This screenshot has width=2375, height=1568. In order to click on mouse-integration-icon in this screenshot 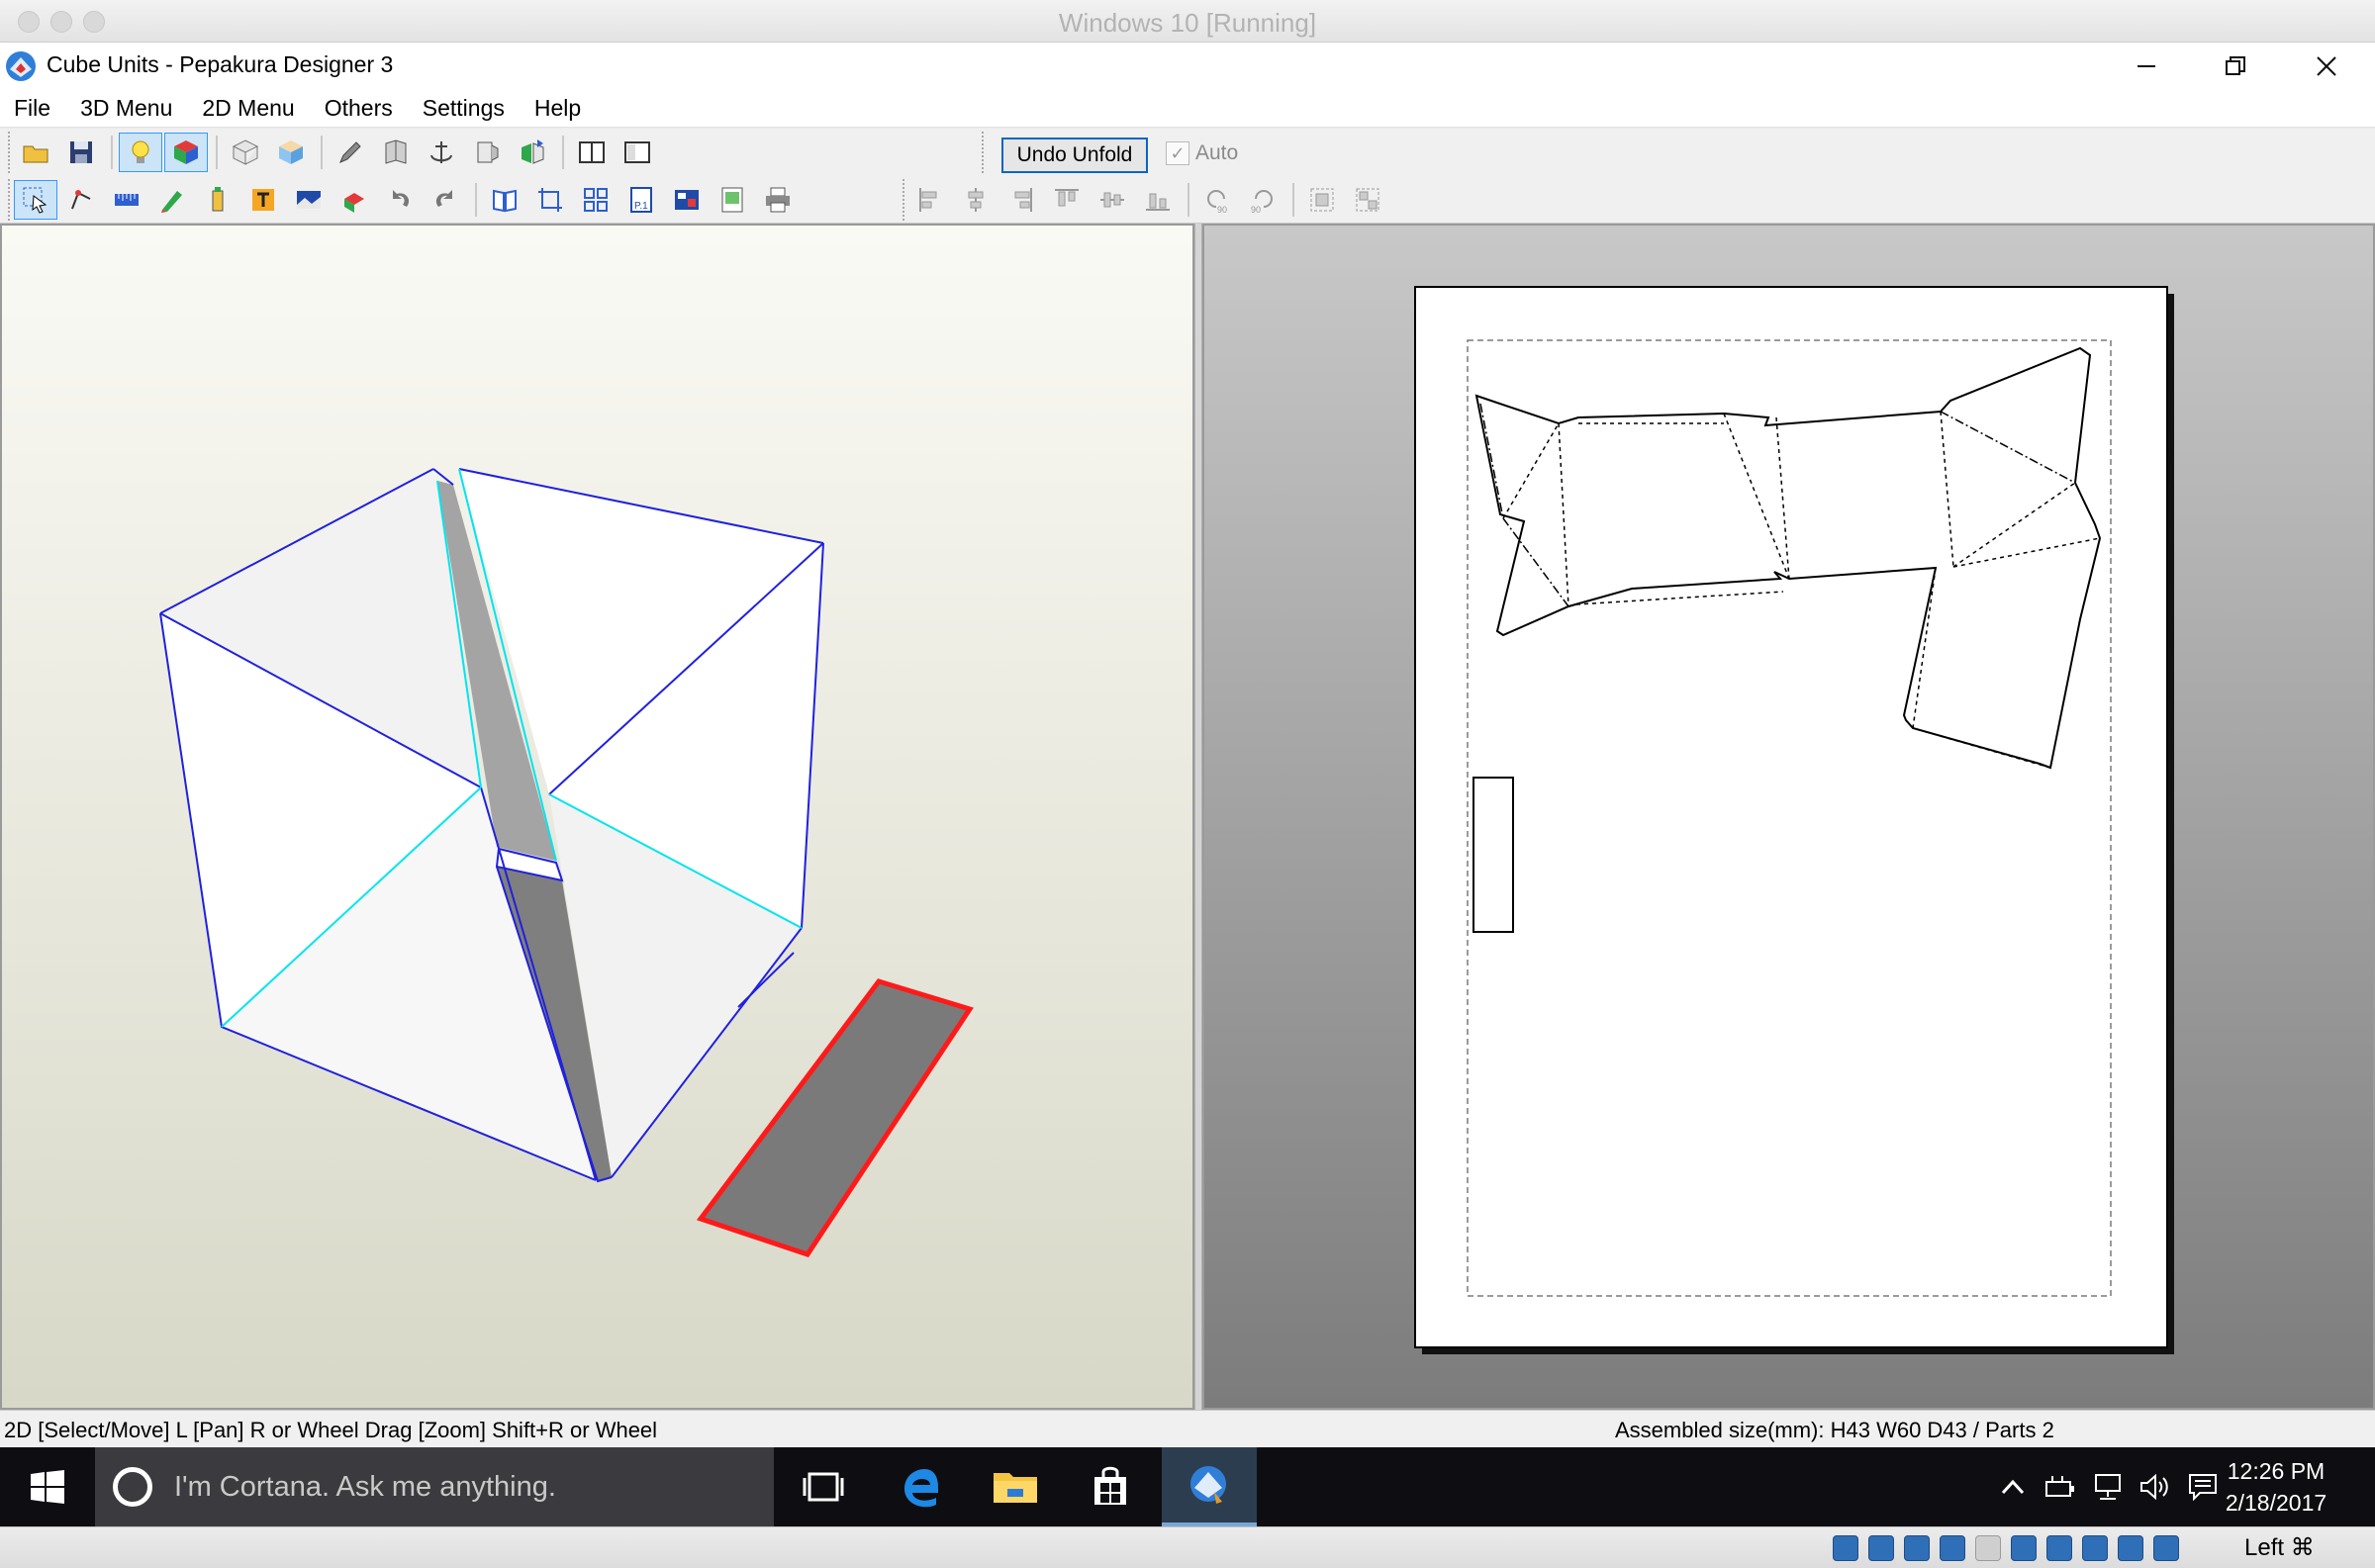, I will do `click(2166, 1548)`.